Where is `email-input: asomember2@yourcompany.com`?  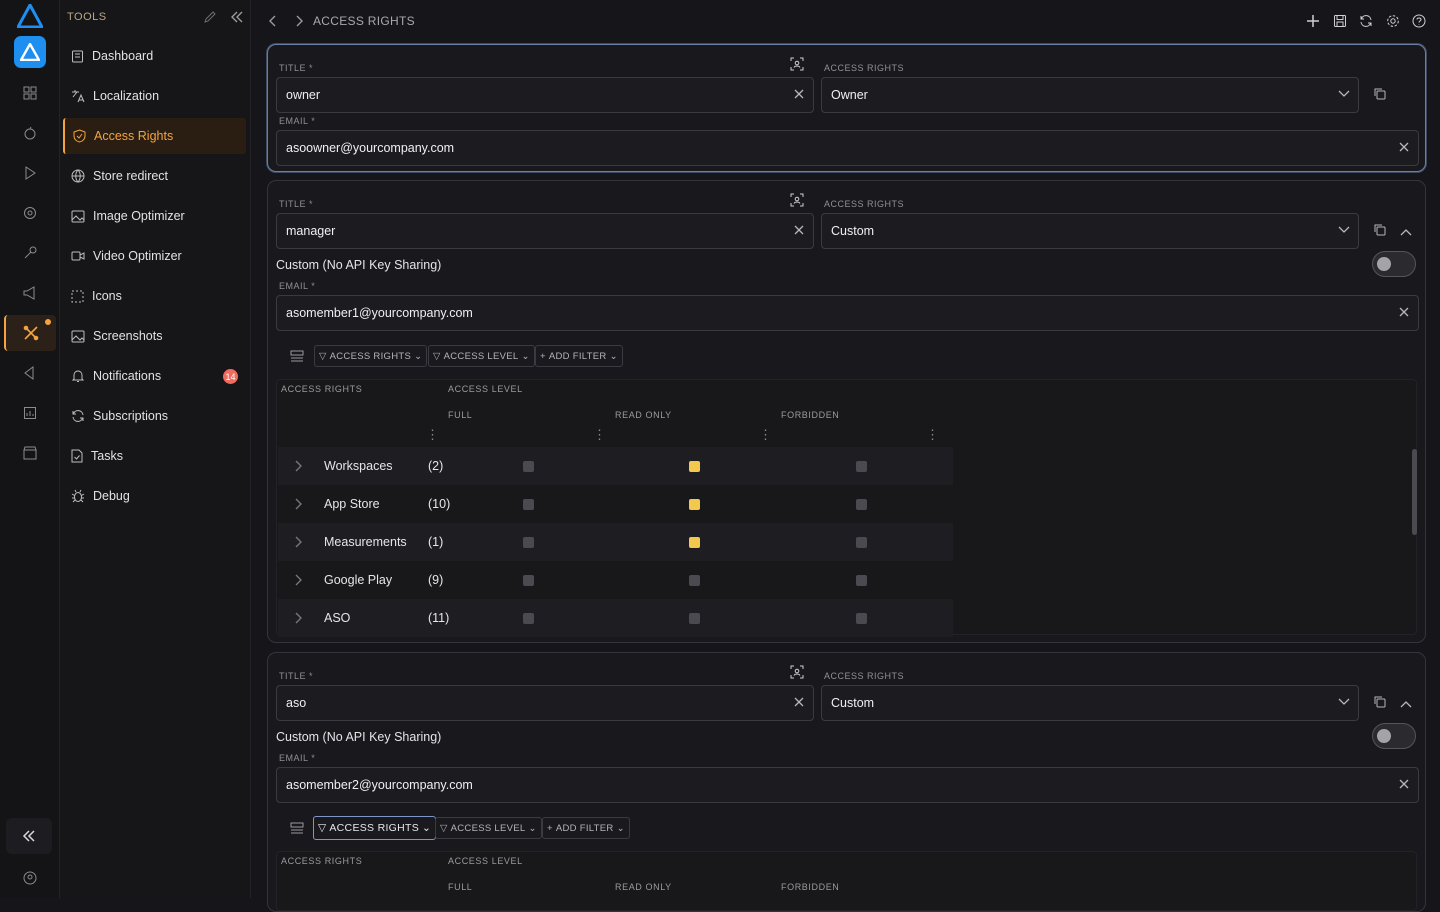
email-input: asomember2@yourcompany.com is located at coordinates (847, 785).